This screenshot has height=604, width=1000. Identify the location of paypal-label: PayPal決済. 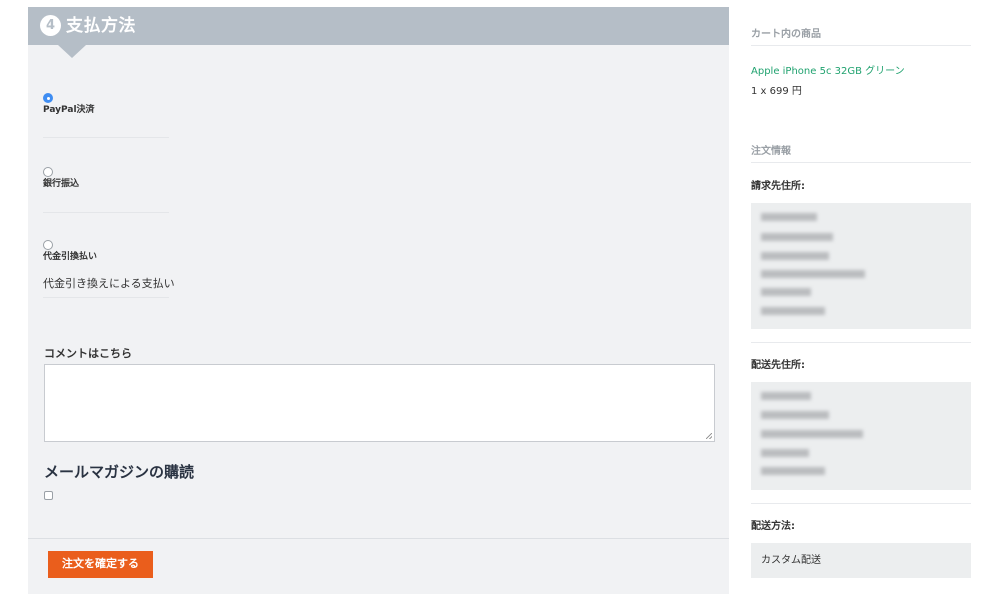
(69, 110).